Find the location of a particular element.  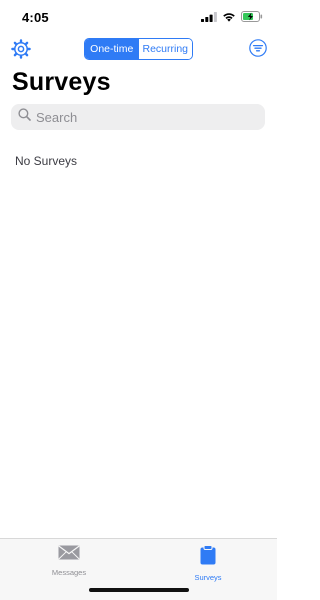

tab-messages-label: Messages is located at coordinates (69, 572).